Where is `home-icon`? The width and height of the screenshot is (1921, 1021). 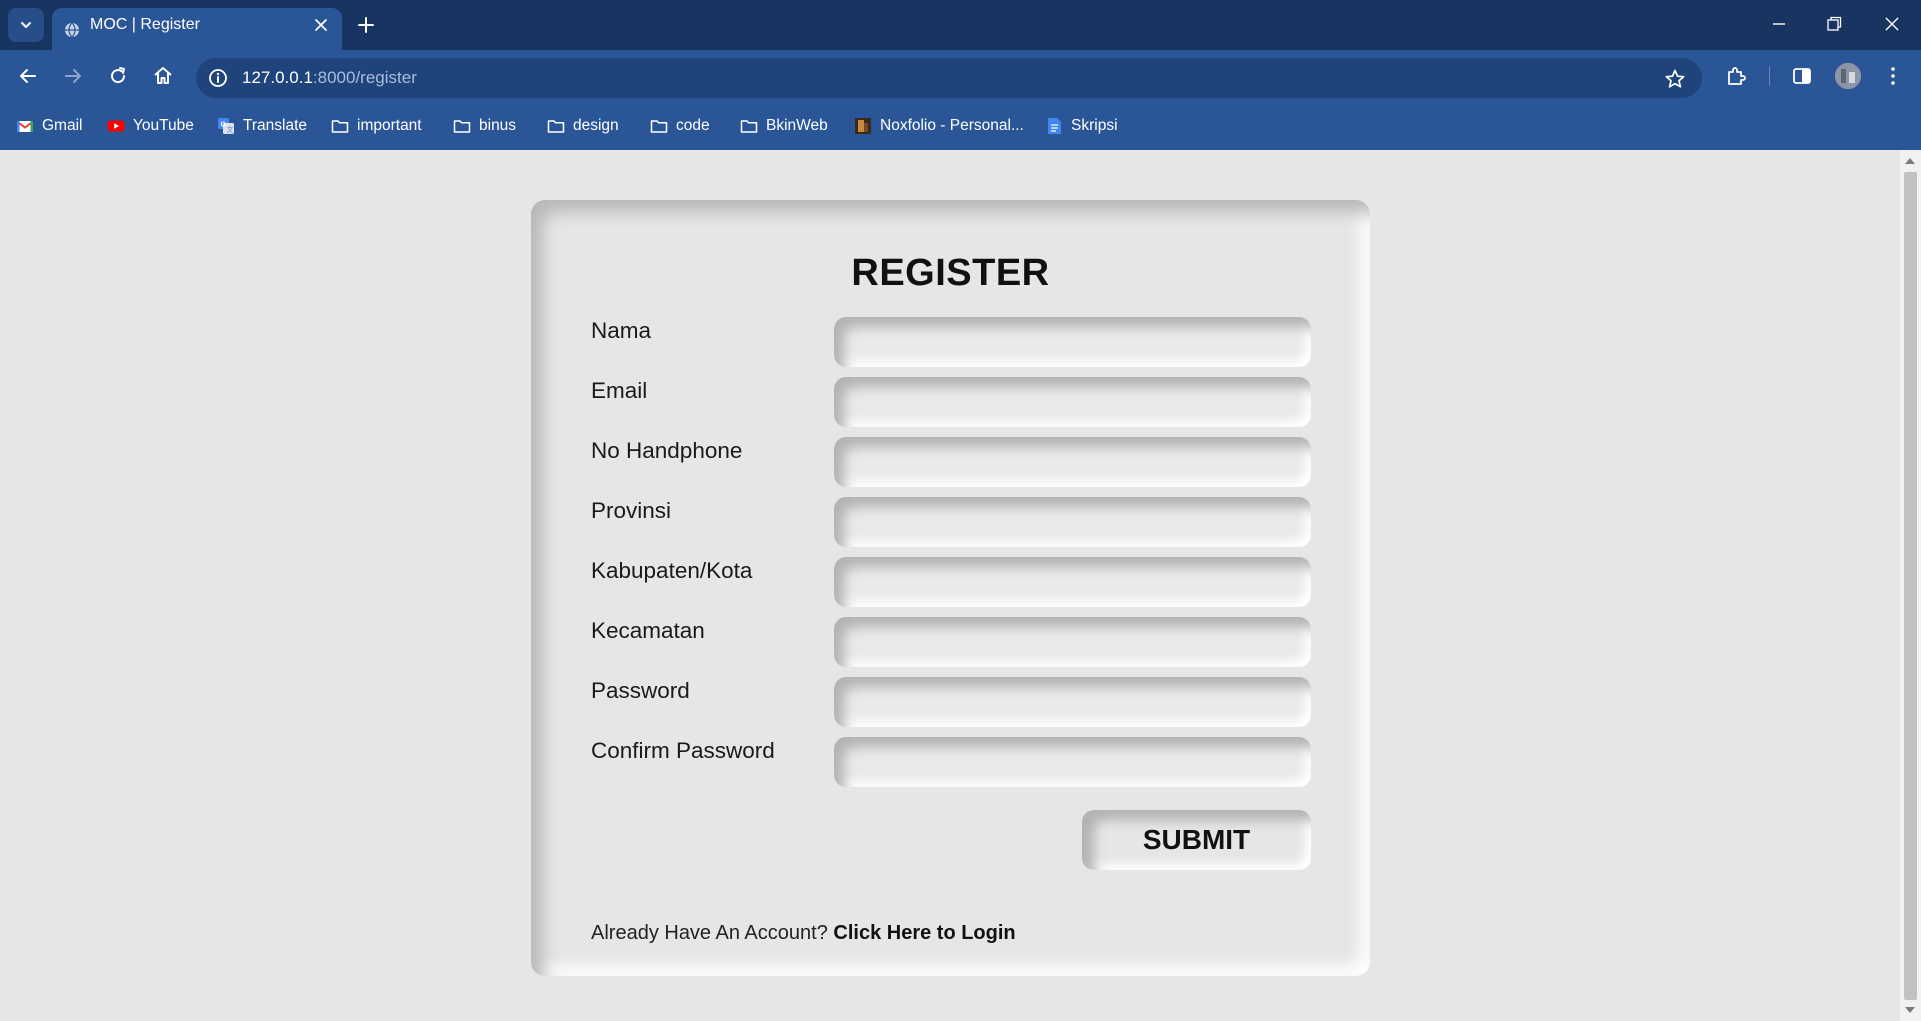 home-icon is located at coordinates (163, 76).